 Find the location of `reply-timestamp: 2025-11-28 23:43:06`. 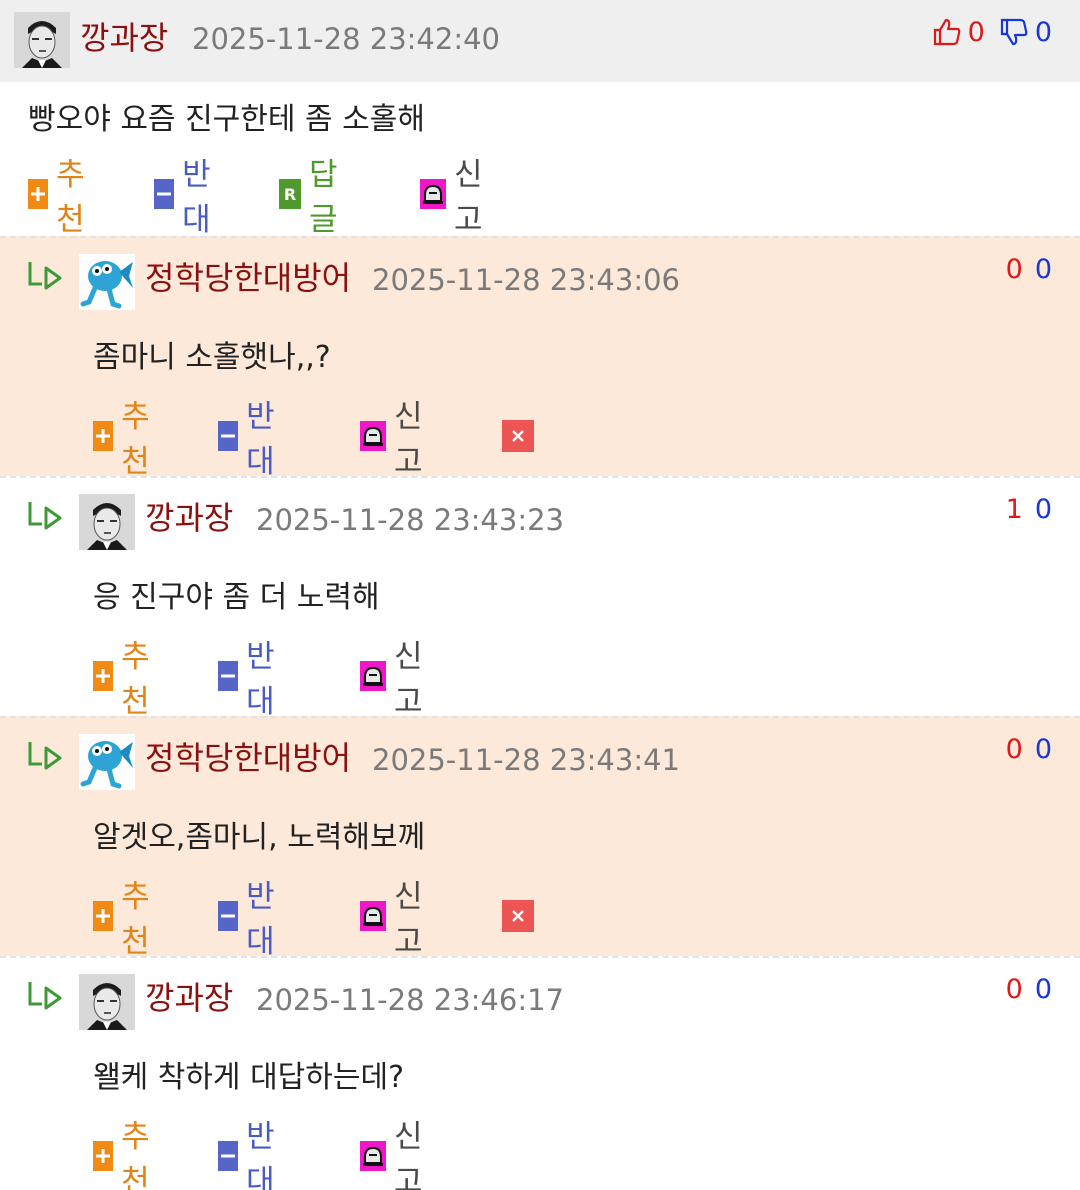

reply-timestamp: 2025-11-28 23:43:06 is located at coordinates (526, 280).